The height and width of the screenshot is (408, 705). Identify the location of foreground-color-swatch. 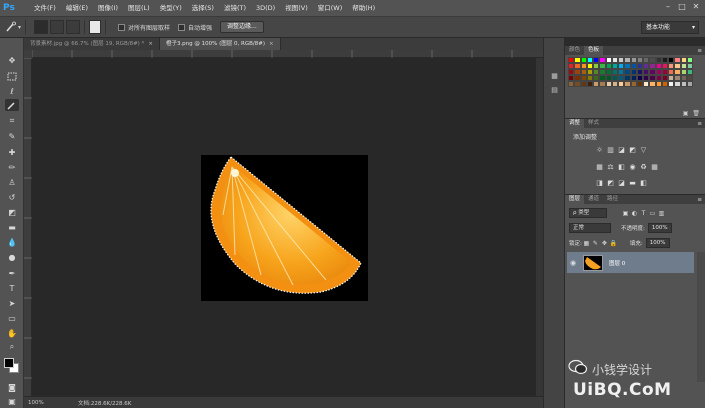
(9, 363).